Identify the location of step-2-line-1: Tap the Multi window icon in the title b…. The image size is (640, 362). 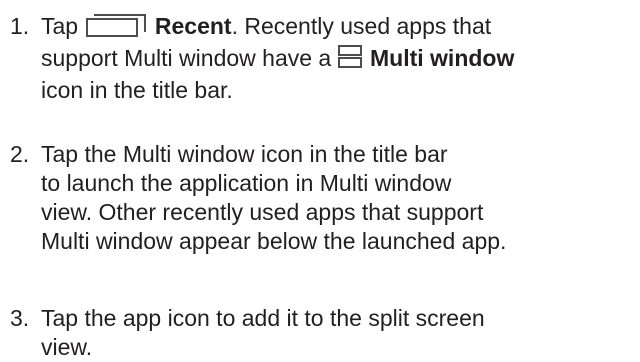
(244, 154).